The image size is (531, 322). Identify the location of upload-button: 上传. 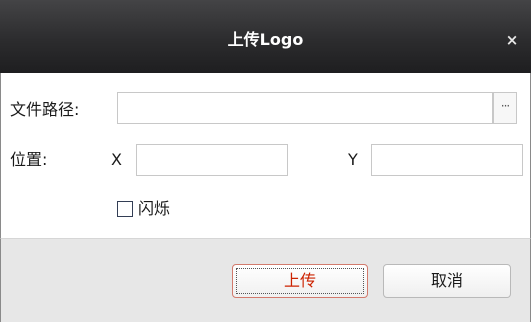
(300, 281).